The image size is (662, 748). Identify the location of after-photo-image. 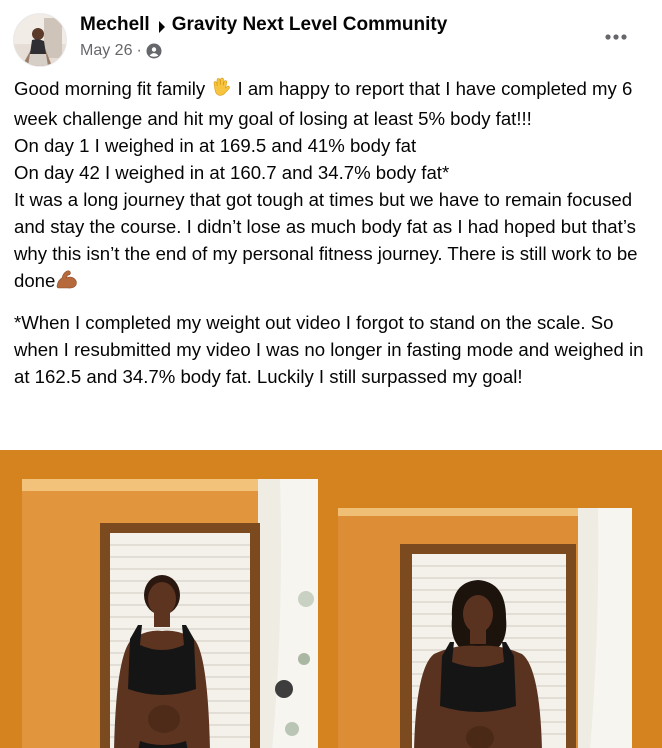
(485, 628).